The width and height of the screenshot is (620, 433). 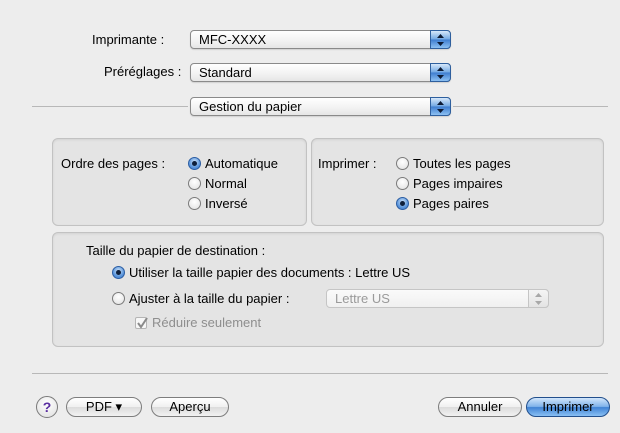 I want to click on print-odd-label: Pages impaires, so click(x=458, y=183).